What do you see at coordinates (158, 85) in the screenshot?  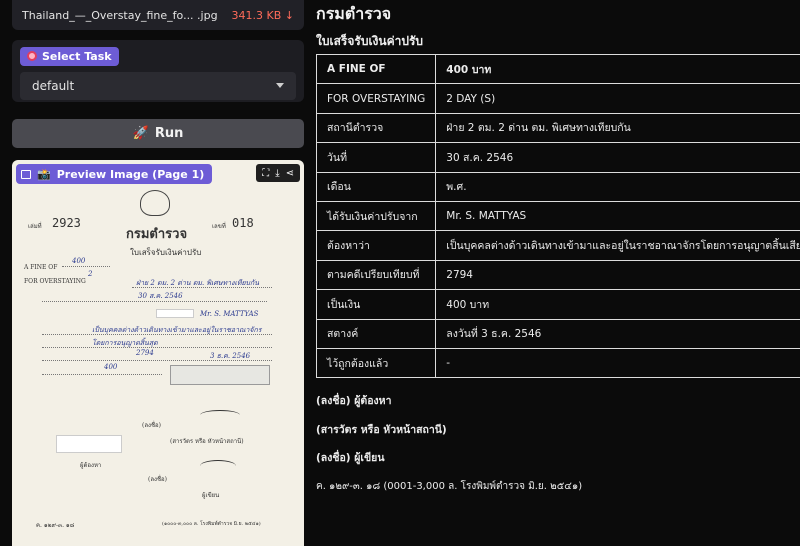 I see `task-dropdown: default` at bounding box center [158, 85].